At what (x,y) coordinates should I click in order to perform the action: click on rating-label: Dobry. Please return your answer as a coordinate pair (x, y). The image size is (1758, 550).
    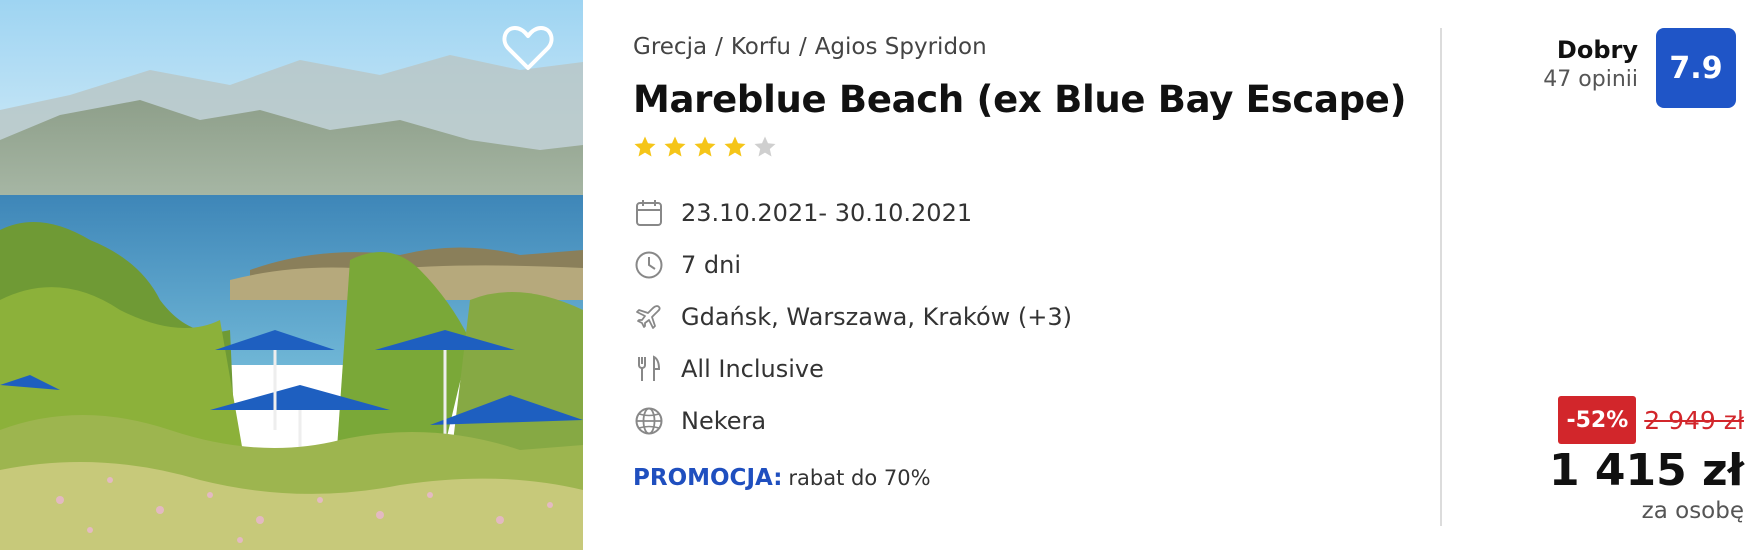
    Looking at the image, I should click on (1597, 50).